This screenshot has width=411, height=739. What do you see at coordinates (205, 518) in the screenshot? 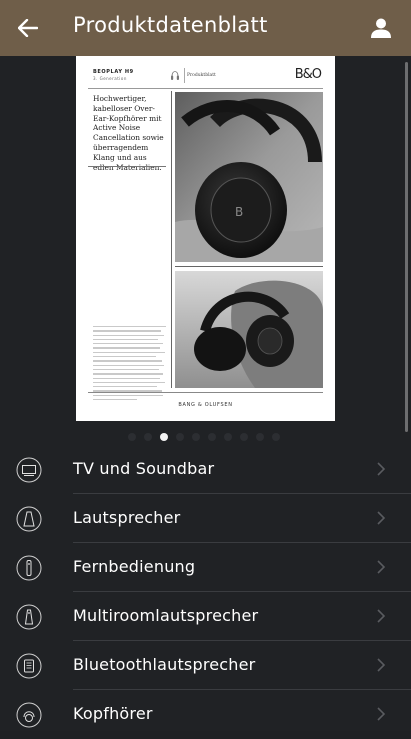
I see `category-item-lautsprecher: Lautsprecher` at bounding box center [205, 518].